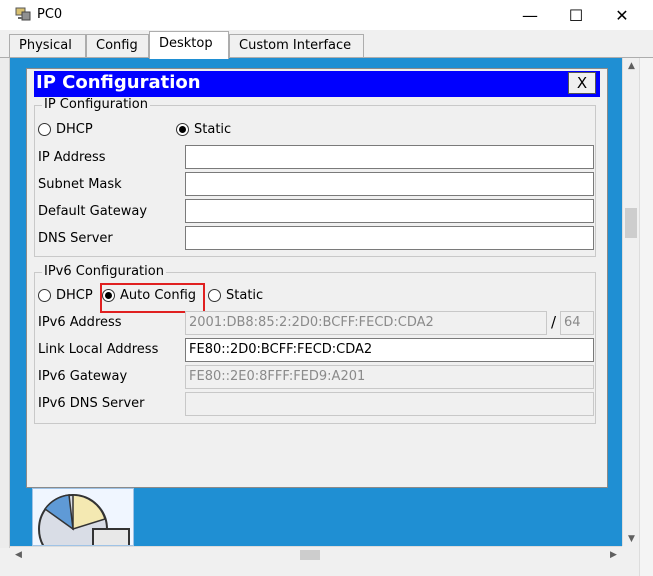 The width and height of the screenshot is (653, 576). I want to click on ipv4-dhcp-radio: DHCP, so click(65, 129).